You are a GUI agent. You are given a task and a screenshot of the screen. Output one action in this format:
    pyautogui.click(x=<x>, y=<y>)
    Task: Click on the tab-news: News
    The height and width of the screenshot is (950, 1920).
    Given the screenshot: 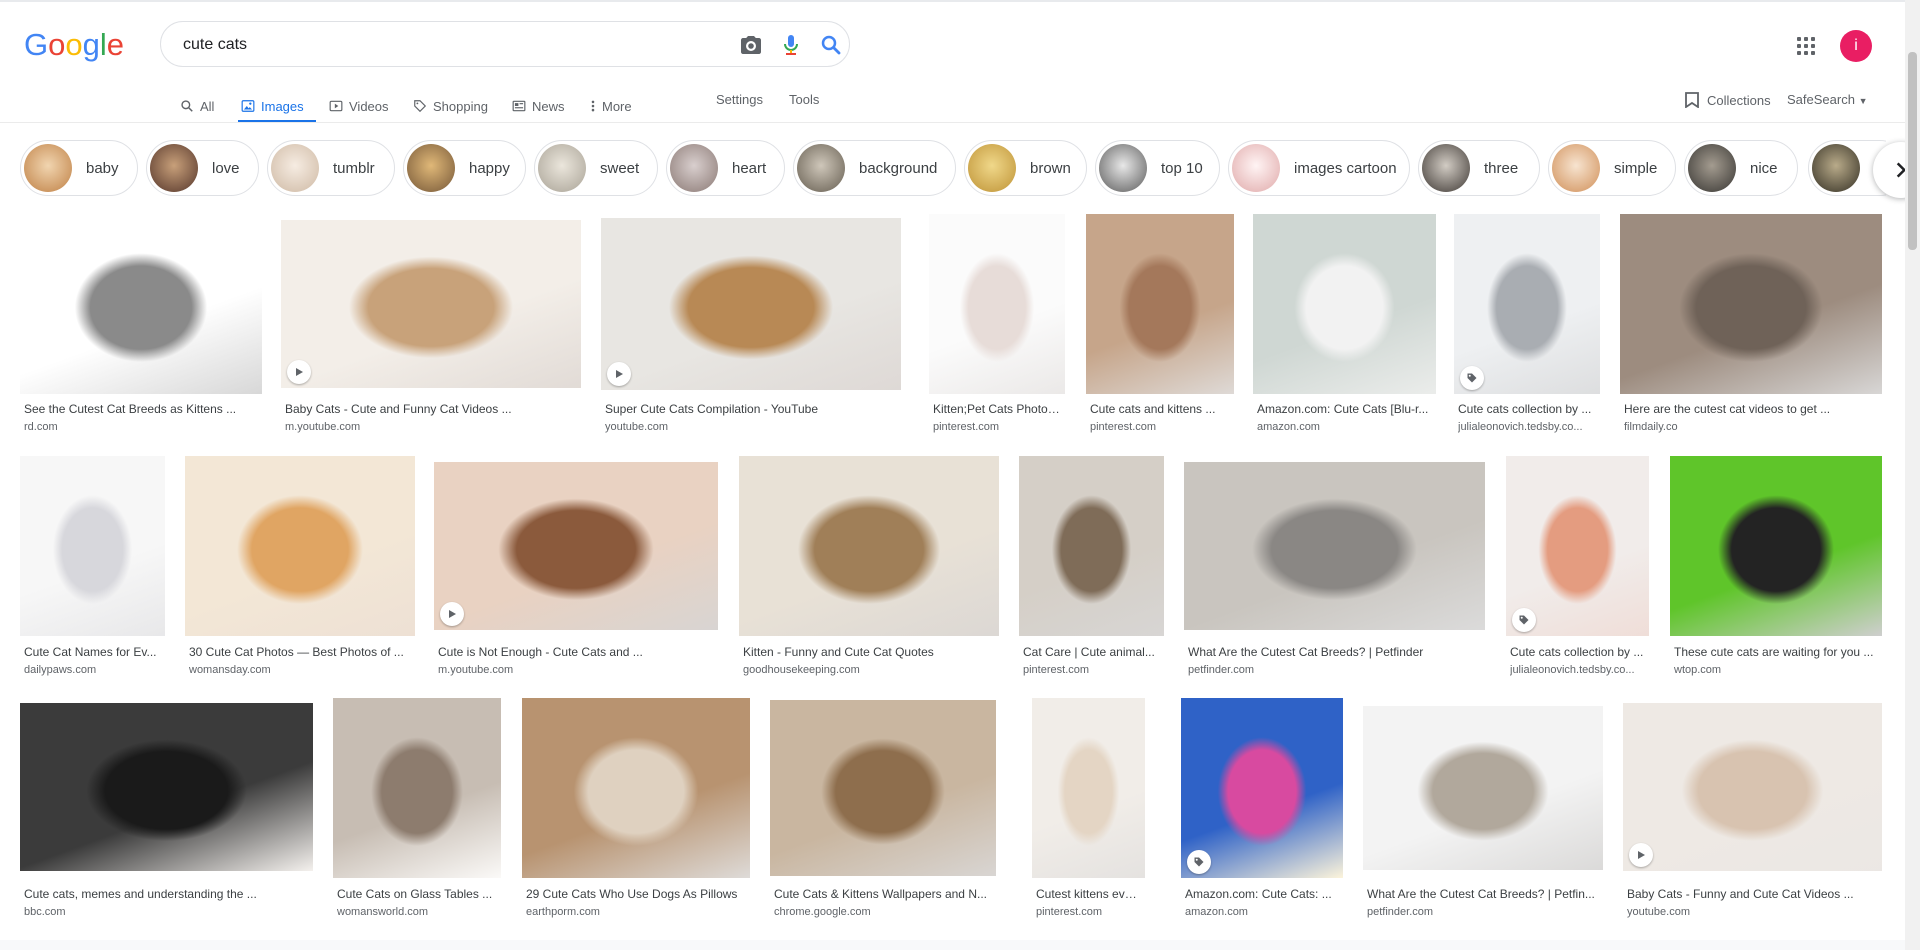 What is the action you would take?
    pyautogui.click(x=538, y=106)
    